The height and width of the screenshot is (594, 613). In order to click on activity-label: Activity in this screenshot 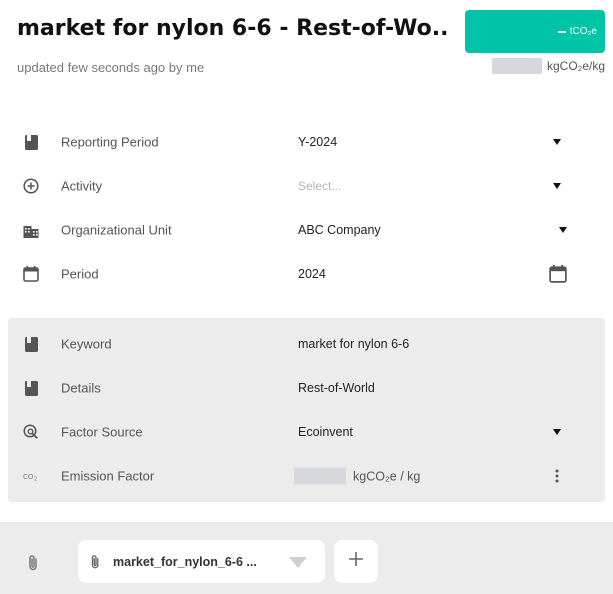, I will do `click(82, 186)`.